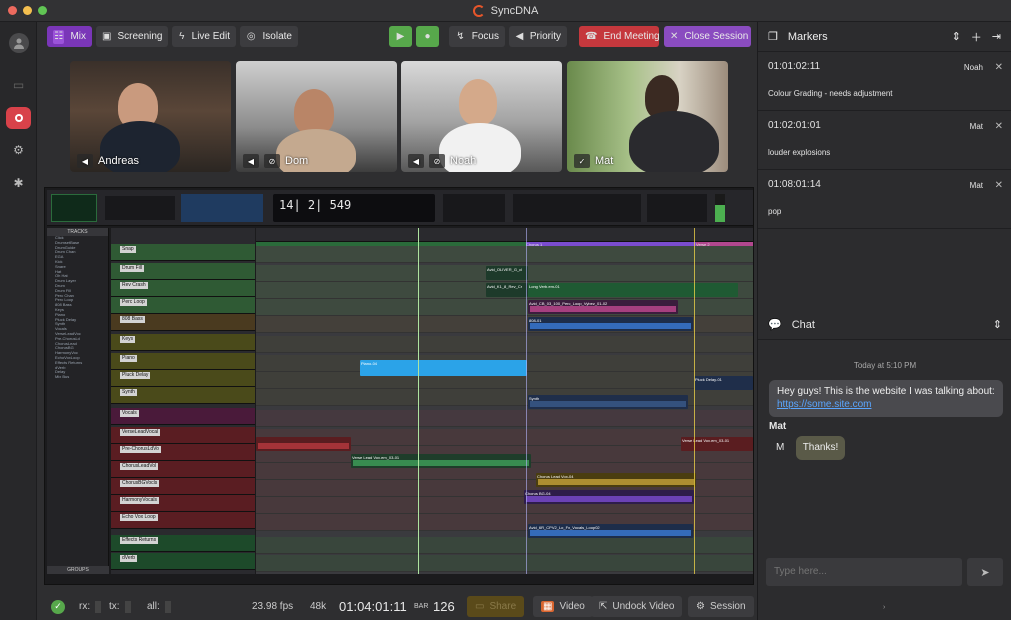 The height and width of the screenshot is (620, 1011). Describe the element at coordinates (723, 383) in the screenshot. I see `audio-clip: Pluck Delay-01` at that location.